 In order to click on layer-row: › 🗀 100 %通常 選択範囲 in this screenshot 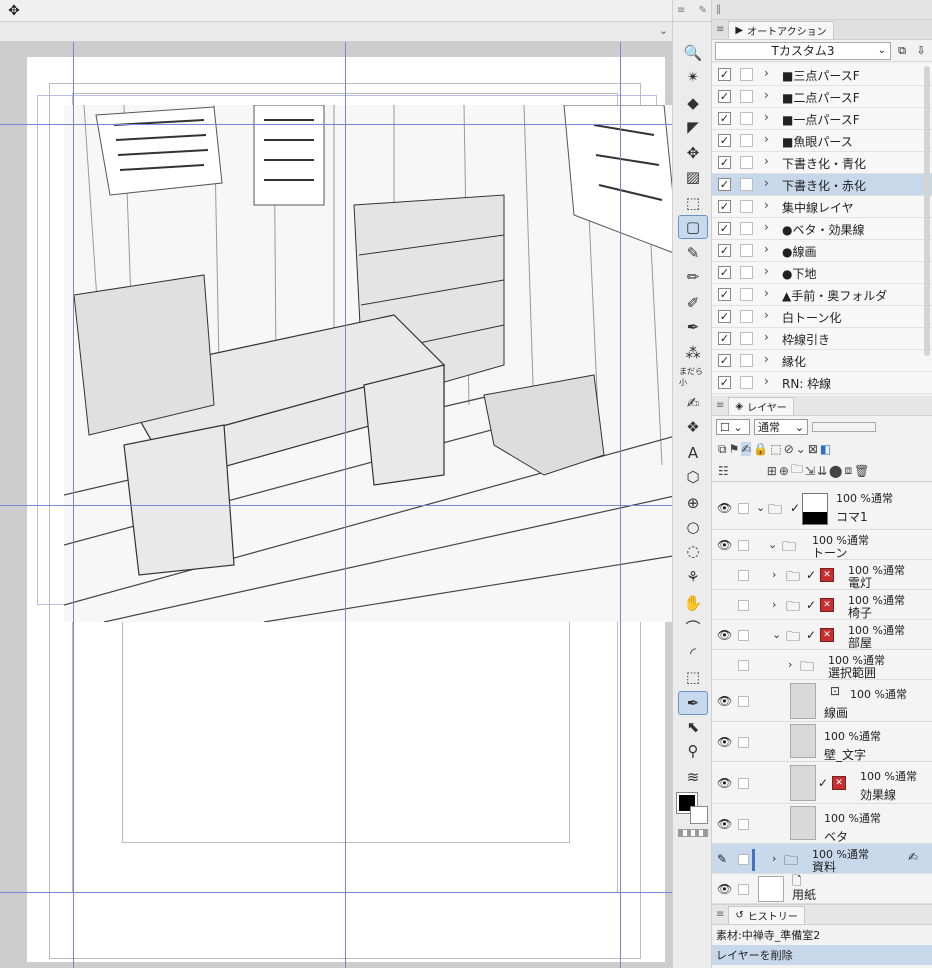, I will do `click(822, 665)`.